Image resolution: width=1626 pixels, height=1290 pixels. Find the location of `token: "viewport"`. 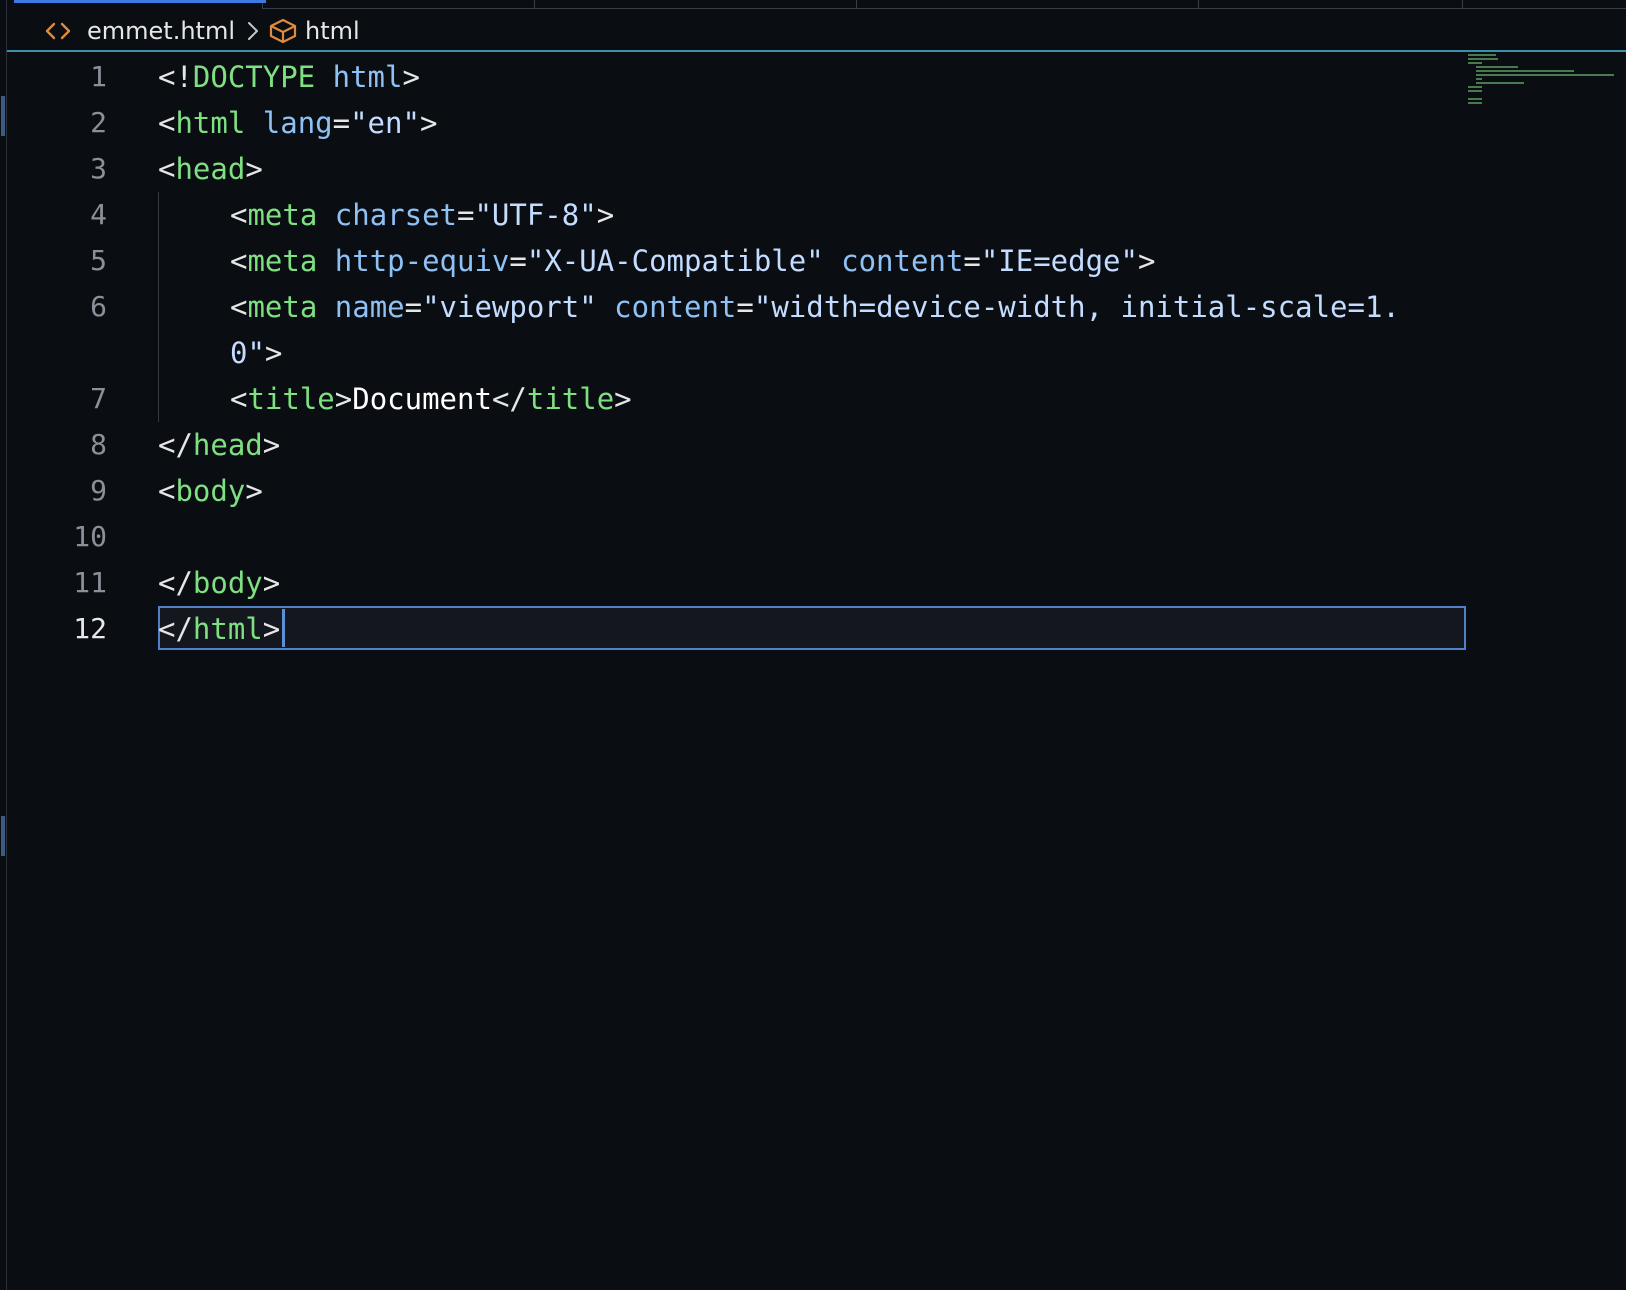

token: "viewport" is located at coordinates (509, 307).